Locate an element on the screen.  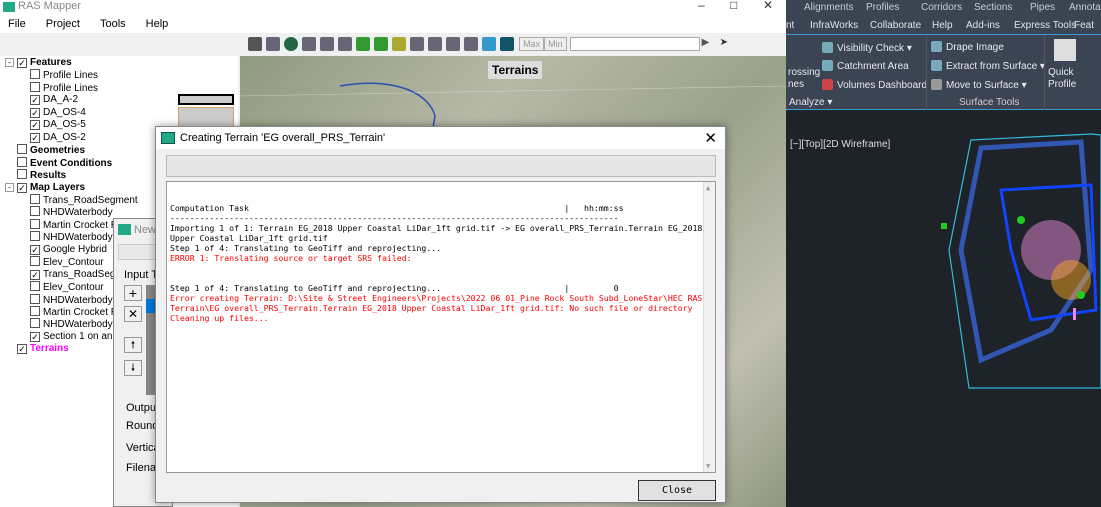
zoom-out-icon is located at coordinates (327, 44).